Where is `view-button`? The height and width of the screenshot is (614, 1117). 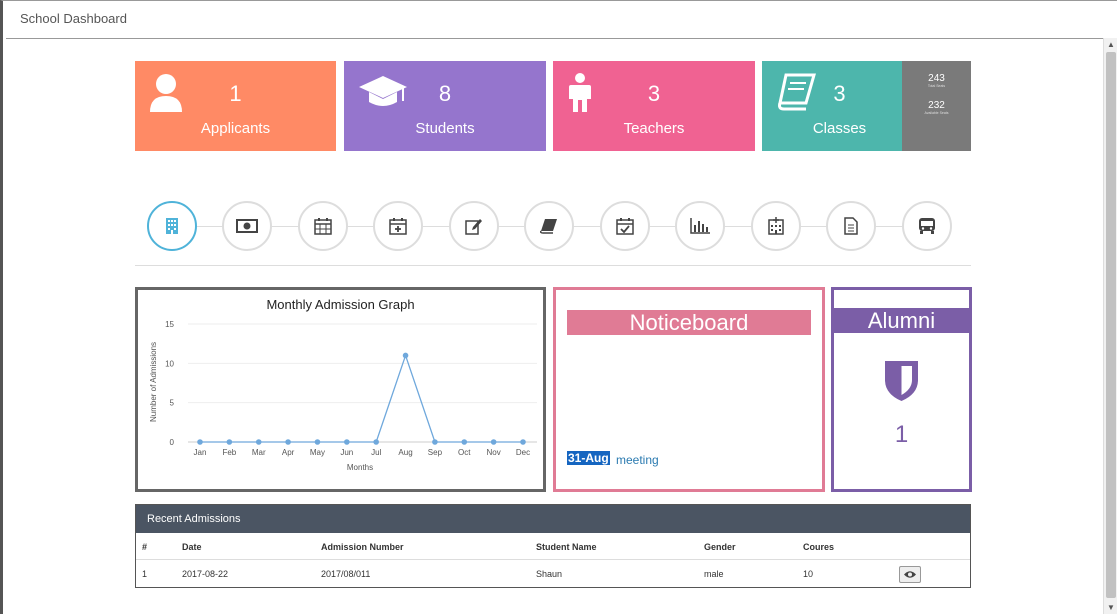 view-button is located at coordinates (910, 574).